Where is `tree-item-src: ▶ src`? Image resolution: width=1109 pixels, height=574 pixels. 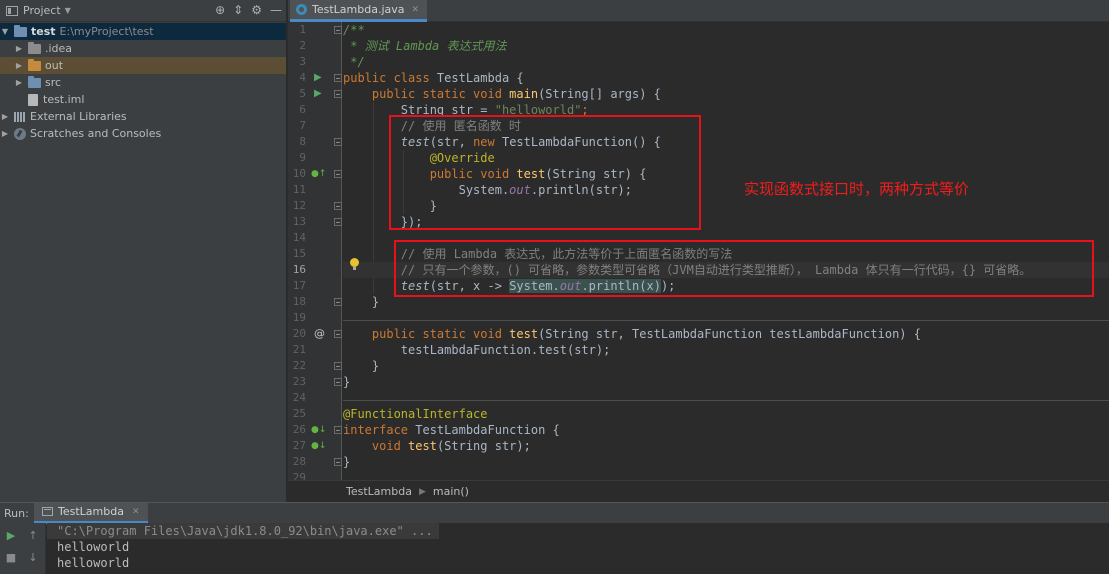
tree-item-src: ▶ src is located at coordinates (143, 82).